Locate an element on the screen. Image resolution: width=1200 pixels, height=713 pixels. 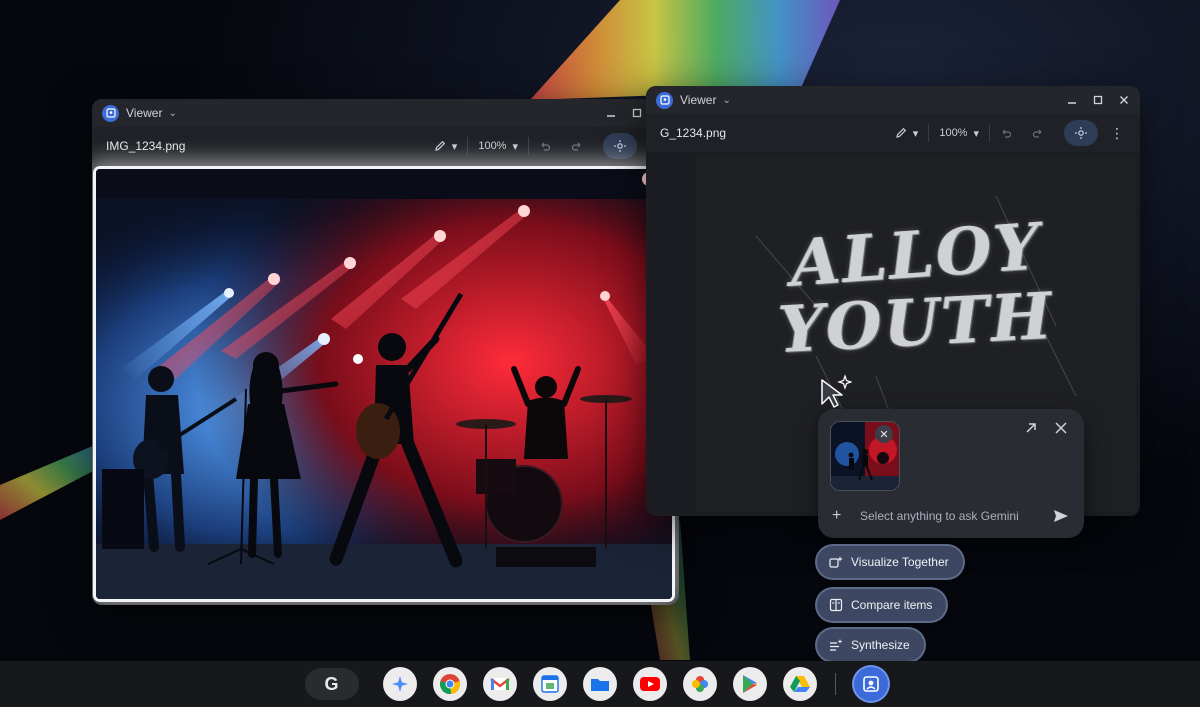
drive-icon is located at coordinates (799, 684).